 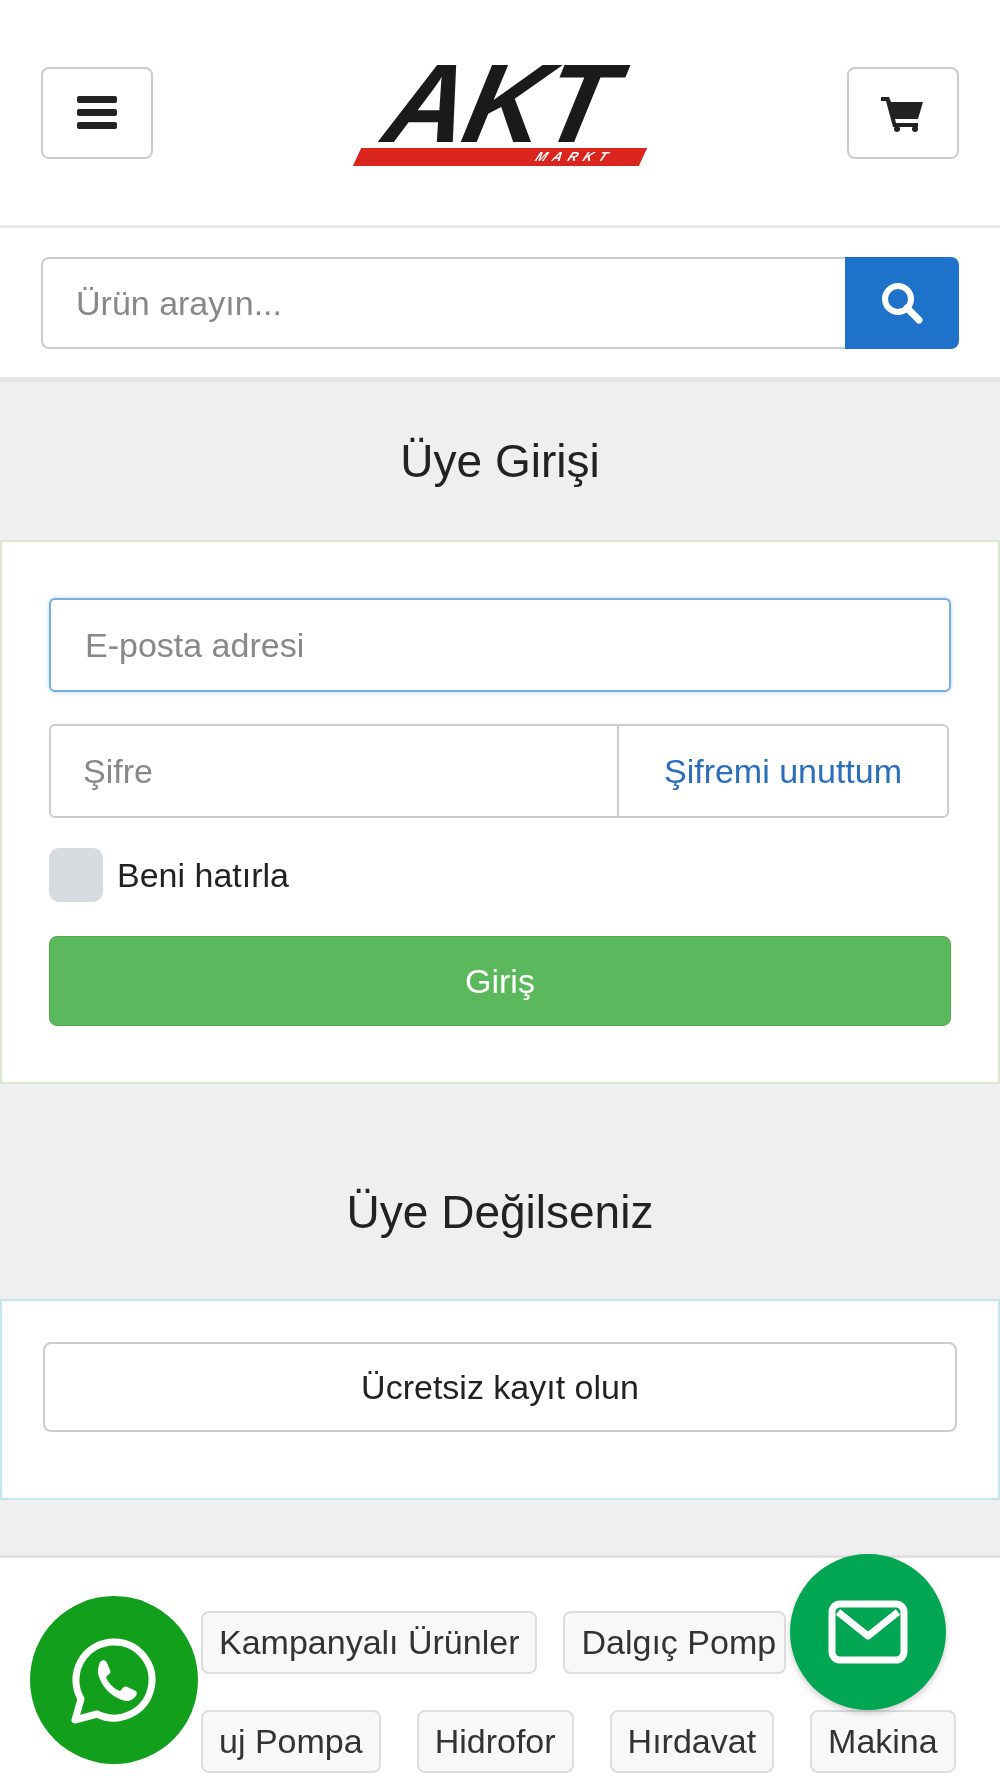 I want to click on section-title: Üye Girişi, so click(x=500, y=461).